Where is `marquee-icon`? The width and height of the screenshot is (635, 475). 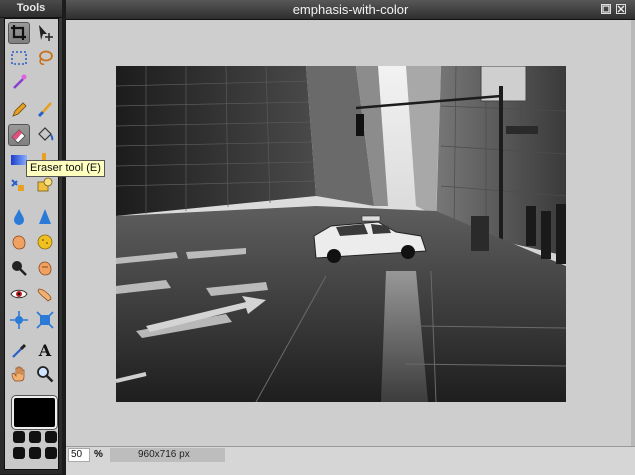 marquee-icon is located at coordinates (19, 58).